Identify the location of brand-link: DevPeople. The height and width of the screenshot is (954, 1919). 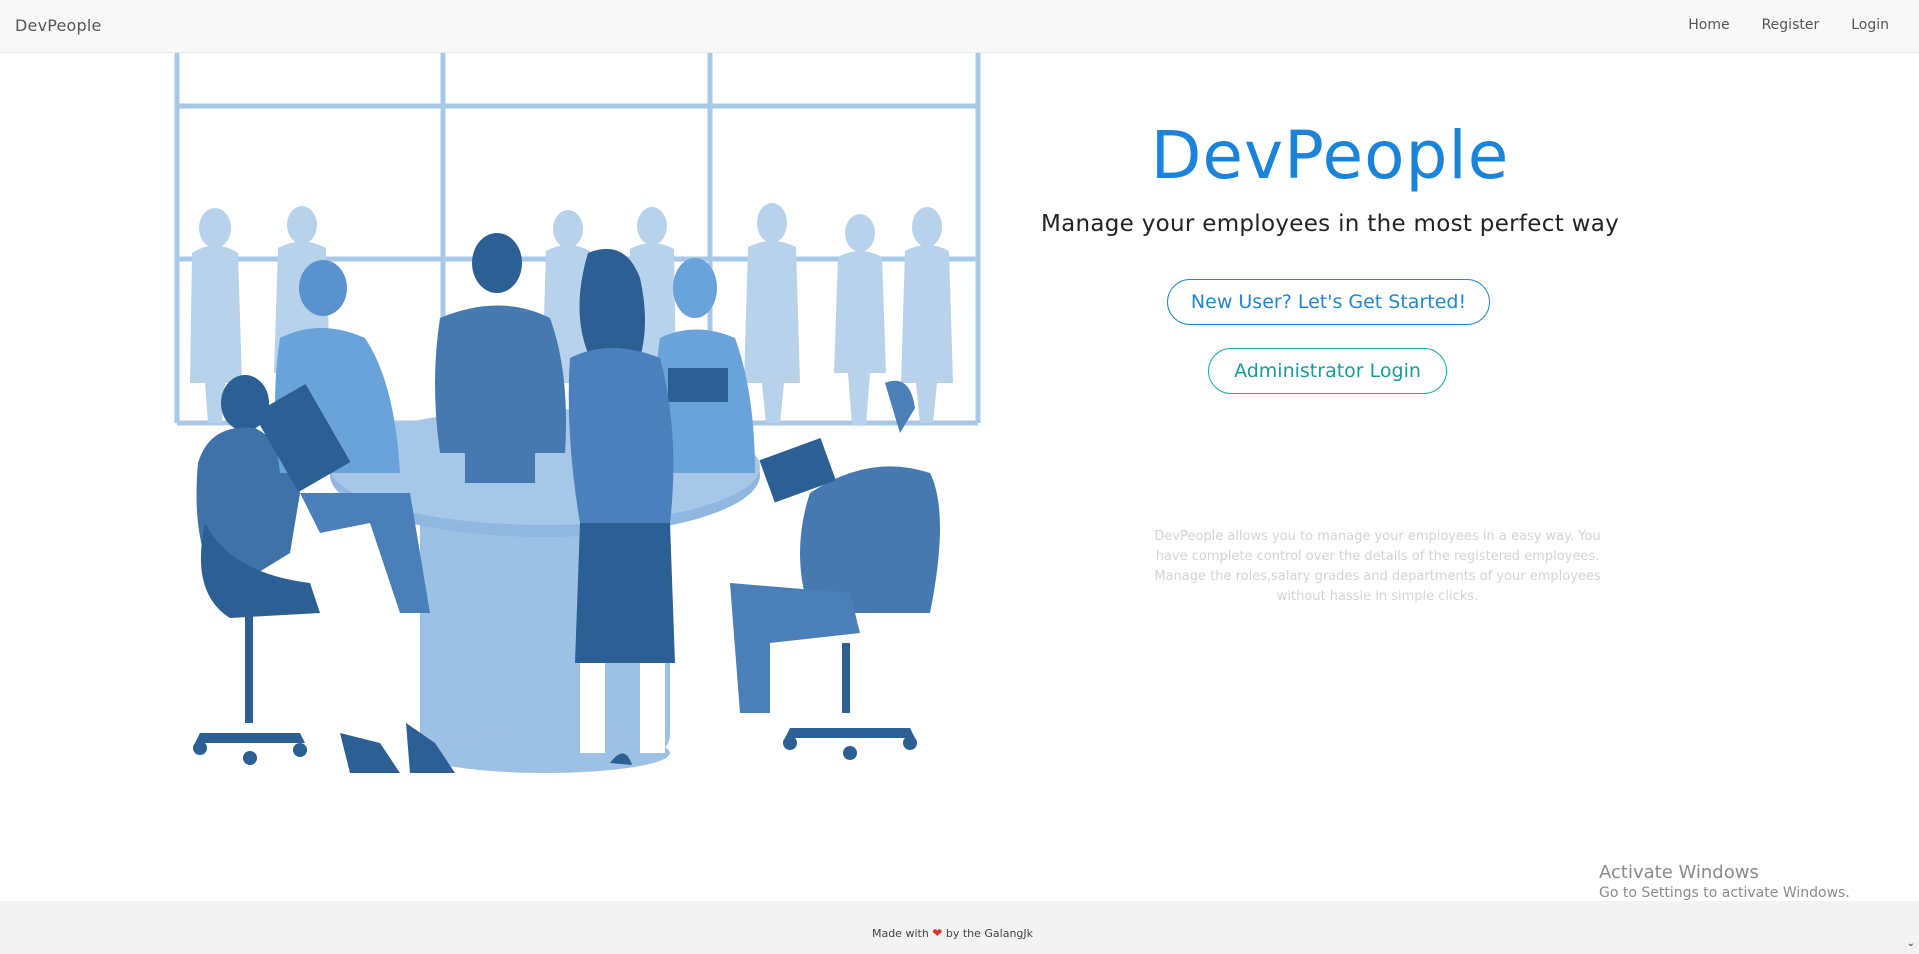
(58, 25).